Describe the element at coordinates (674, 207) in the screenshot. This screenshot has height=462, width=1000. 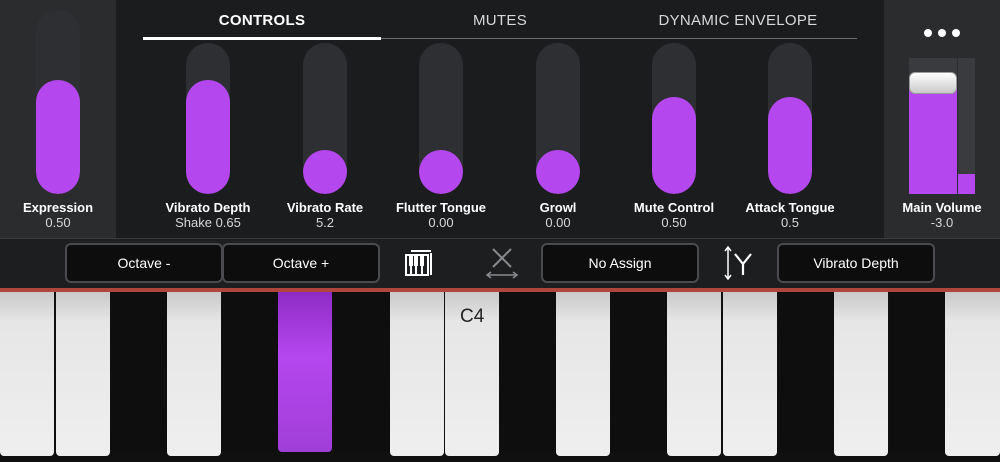
I see `mute-control-label: Mute Control` at that location.